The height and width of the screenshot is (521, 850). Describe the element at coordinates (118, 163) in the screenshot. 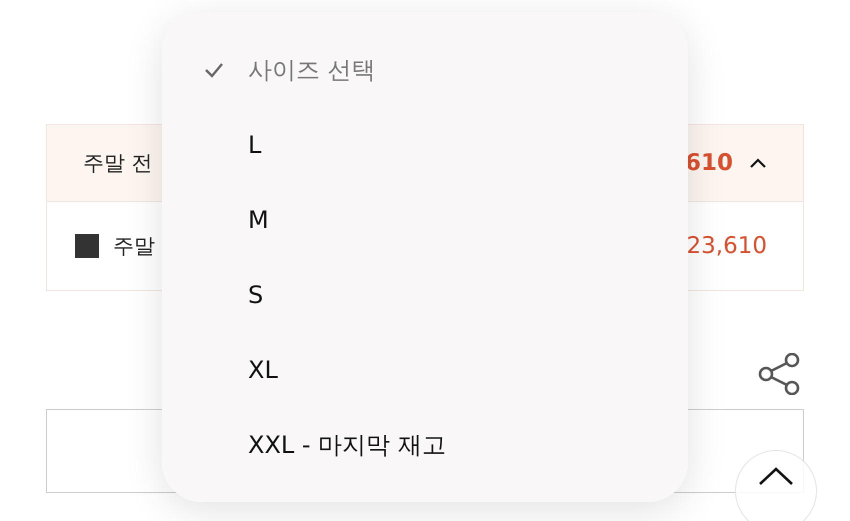

I see `summary-label: 주말 전` at that location.